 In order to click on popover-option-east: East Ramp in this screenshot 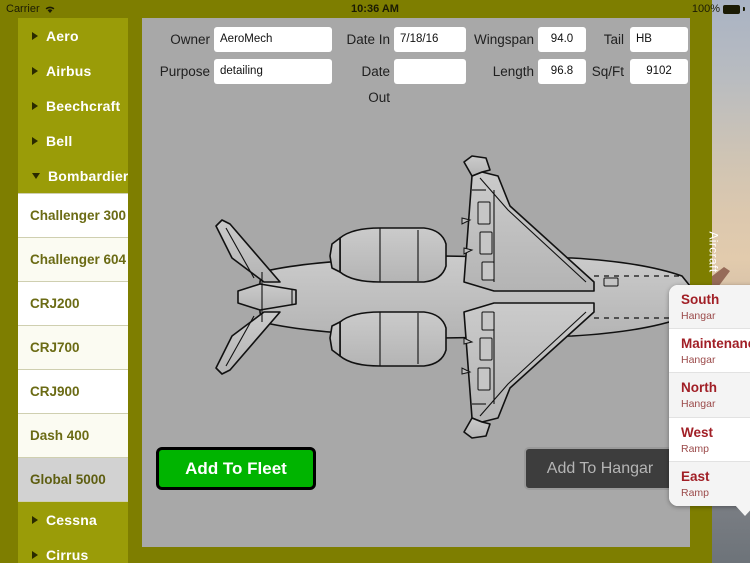, I will do `click(709, 483)`.